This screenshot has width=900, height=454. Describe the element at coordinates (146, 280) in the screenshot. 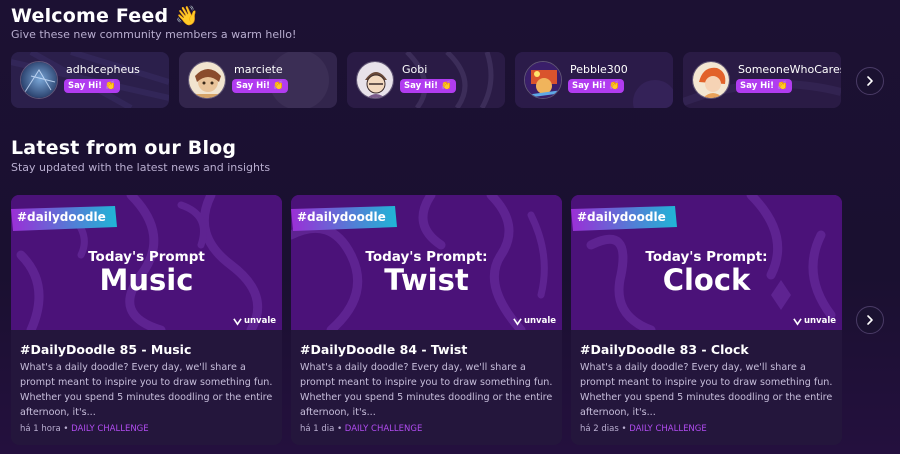

I see `prompt-word: Music` at that location.